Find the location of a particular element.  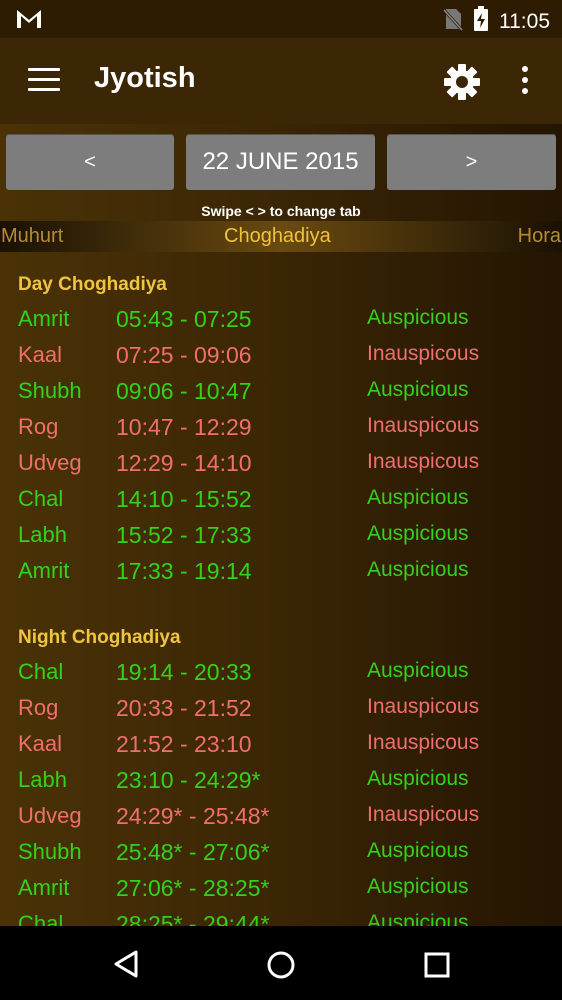

choghadiya-row: Udveg 24:29* - 25:48* Inauspicous is located at coordinates (281, 821).